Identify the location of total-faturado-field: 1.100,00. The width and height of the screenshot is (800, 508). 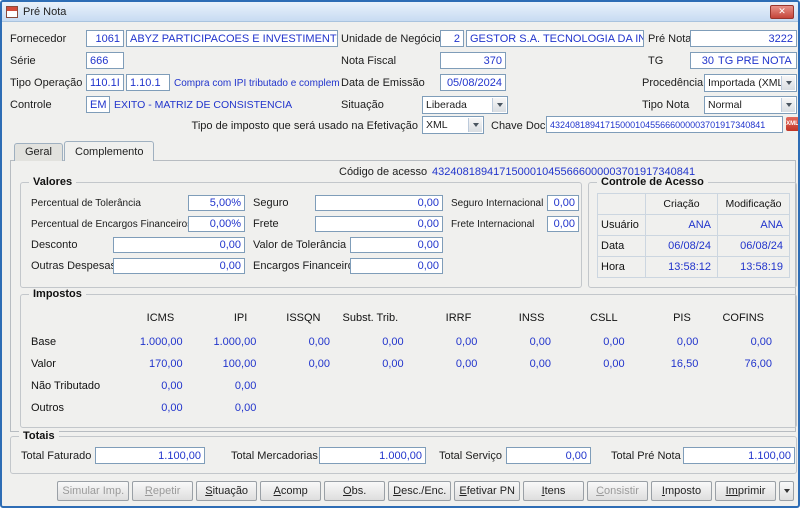
(150, 455).